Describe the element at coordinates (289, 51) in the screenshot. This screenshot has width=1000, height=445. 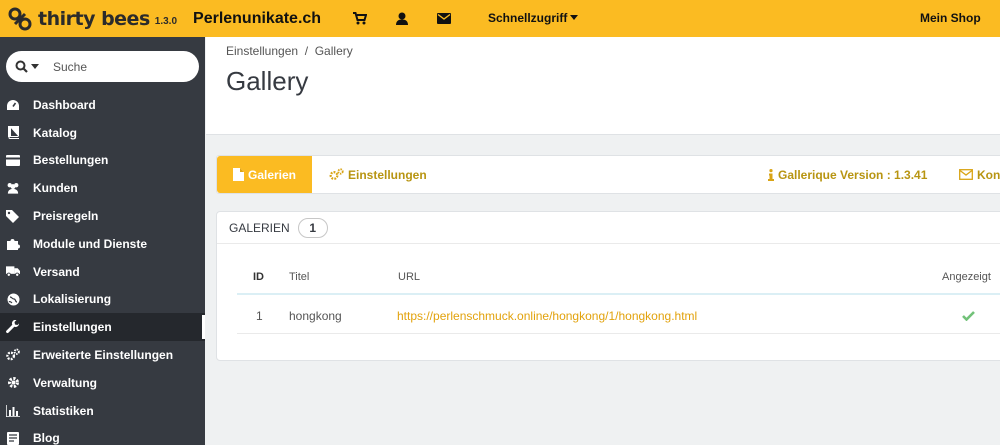
I see `breadcrumb: Einstellungen / Gallery` at that location.